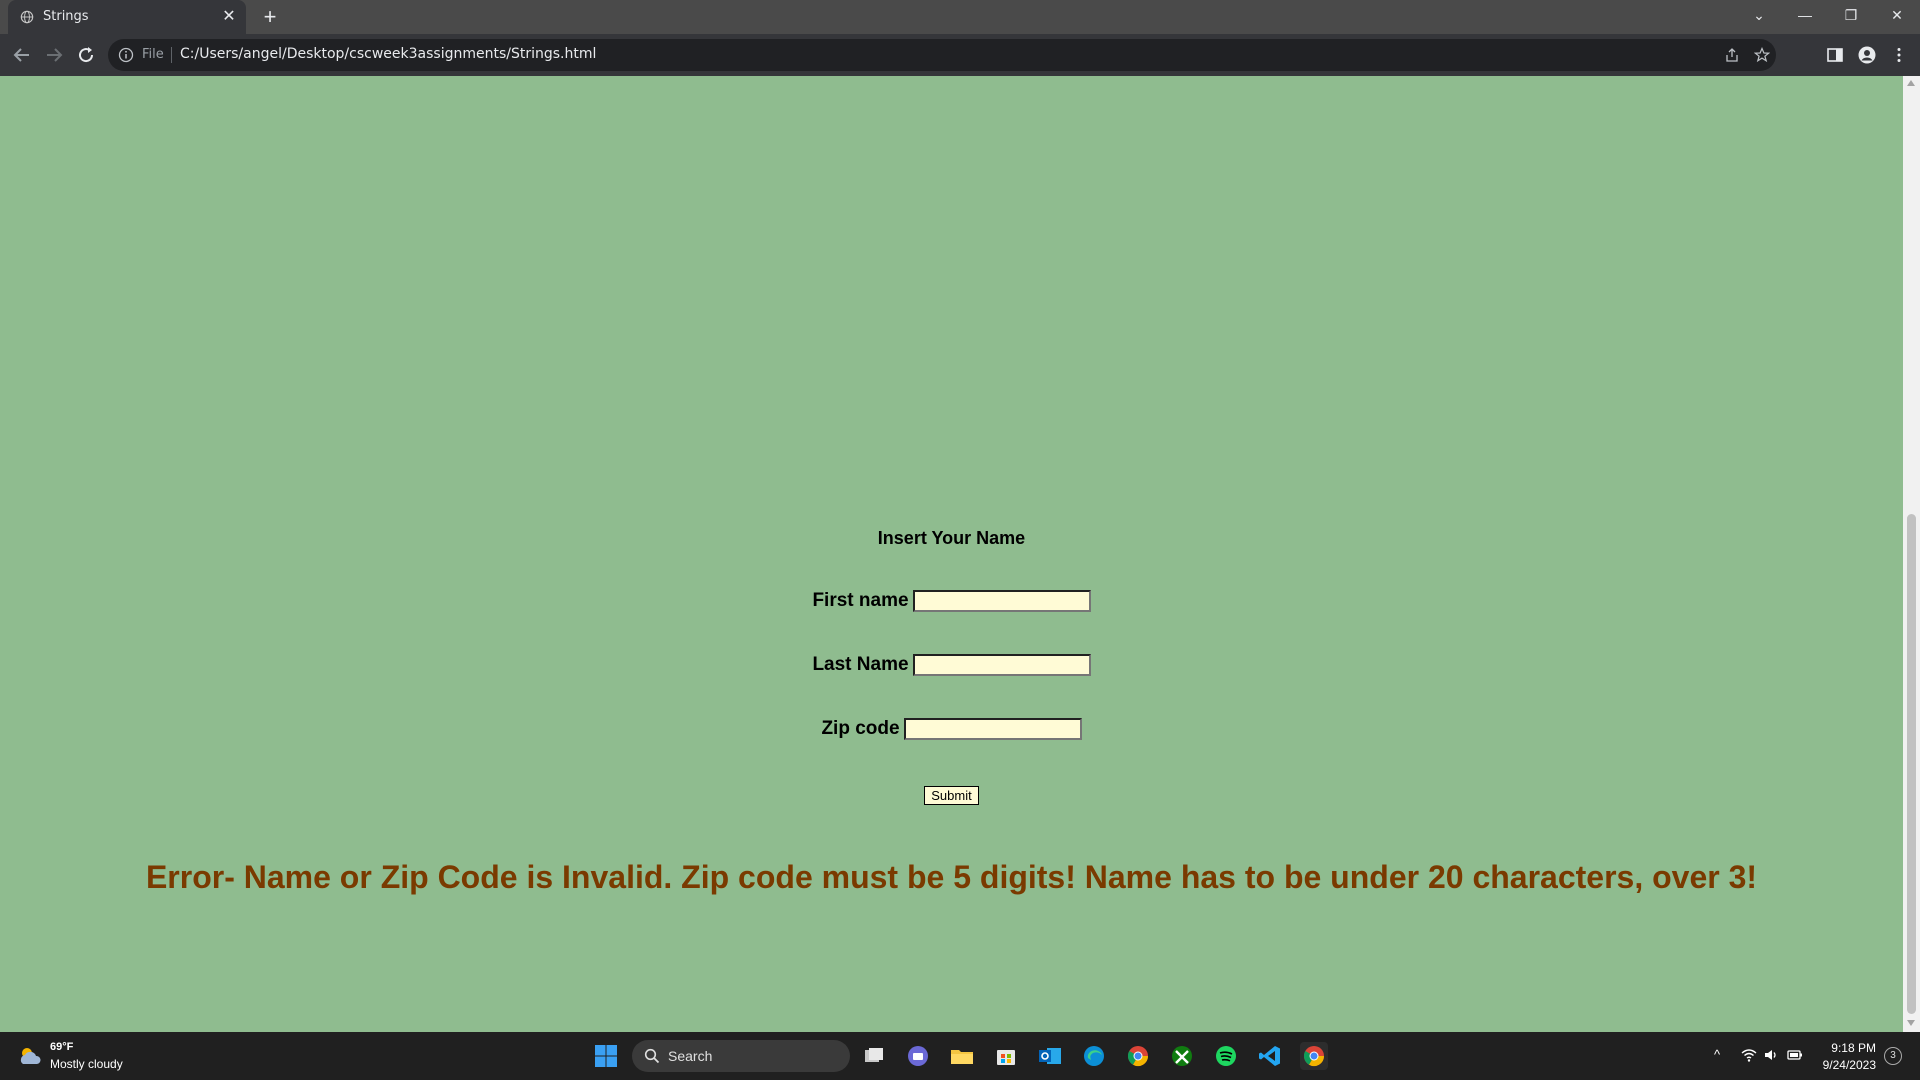 The image size is (1920, 1080). Describe the element at coordinates (229, 17) in the screenshot. I see `tab-close-icon: ✕` at that location.